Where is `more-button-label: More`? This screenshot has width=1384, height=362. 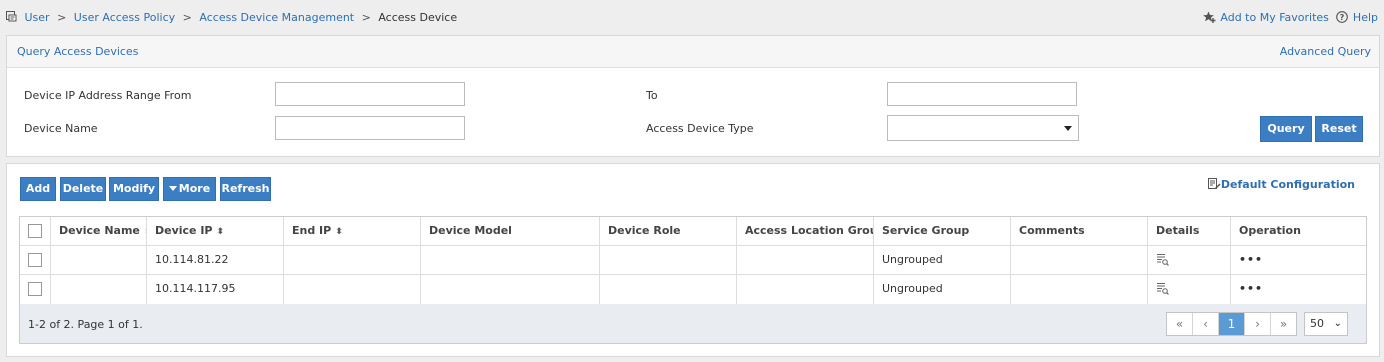
more-button-label: More is located at coordinates (194, 188).